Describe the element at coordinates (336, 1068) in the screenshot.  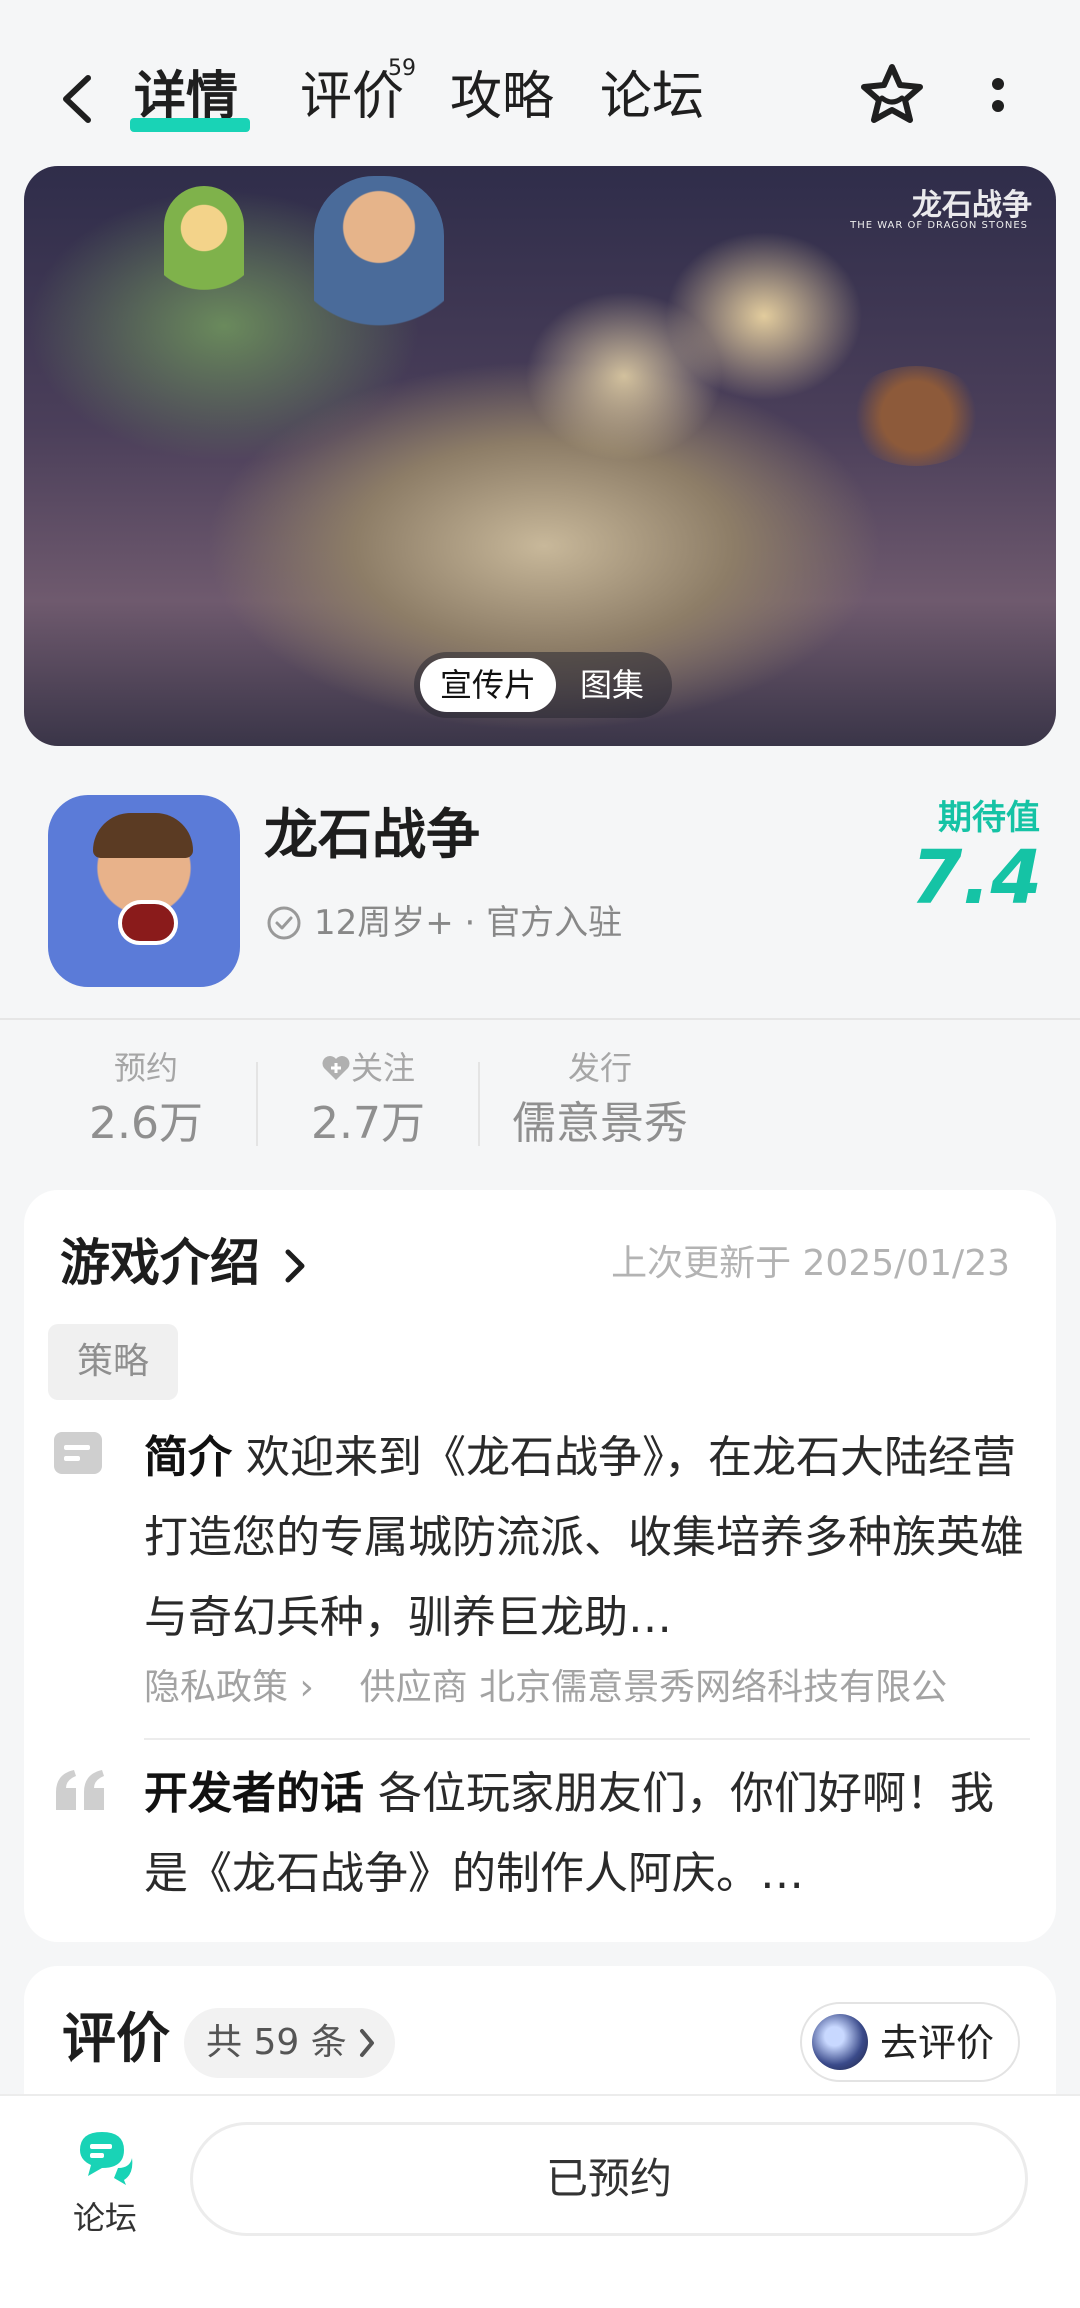
I see `heart-plus-icon` at that location.